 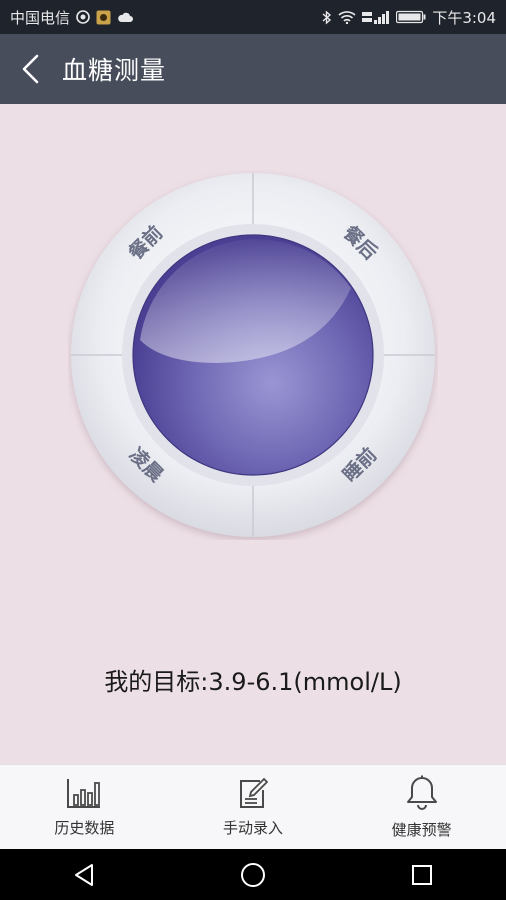 I want to click on signal-icon, so click(x=376, y=17).